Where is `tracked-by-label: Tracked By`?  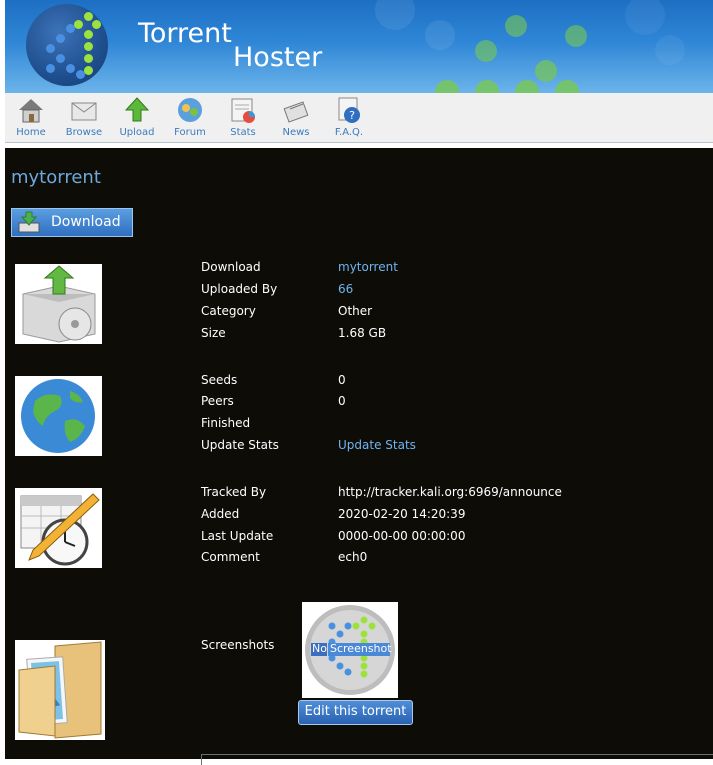 tracked-by-label: Tracked By is located at coordinates (234, 492).